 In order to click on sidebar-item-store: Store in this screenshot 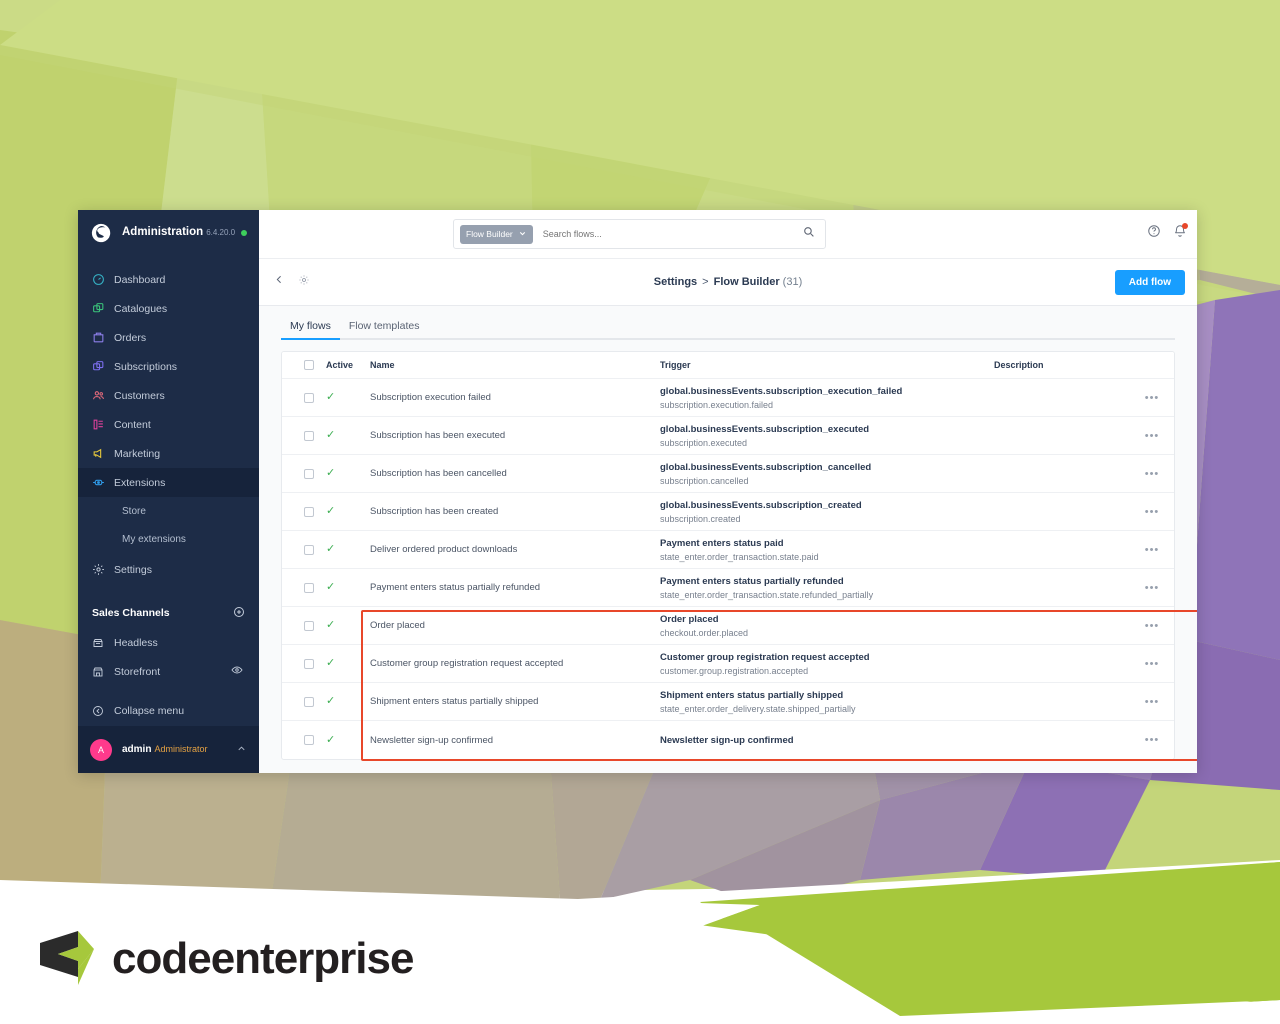, I will do `click(168, 511)`.